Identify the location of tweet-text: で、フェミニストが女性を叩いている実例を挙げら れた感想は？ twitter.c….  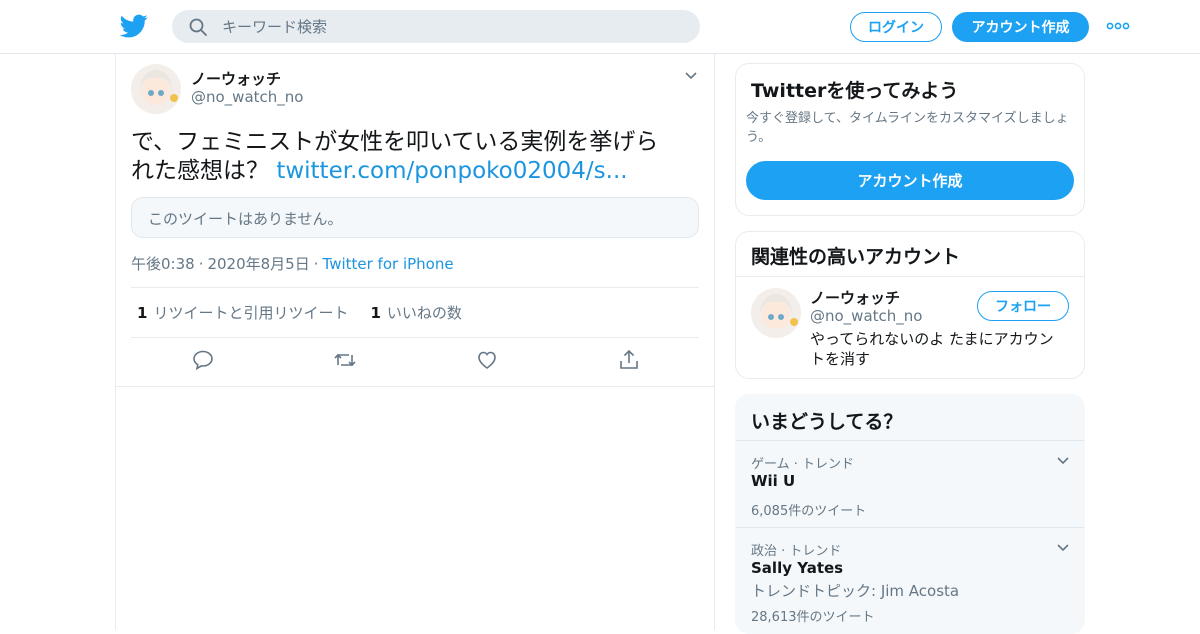
(416, 157).